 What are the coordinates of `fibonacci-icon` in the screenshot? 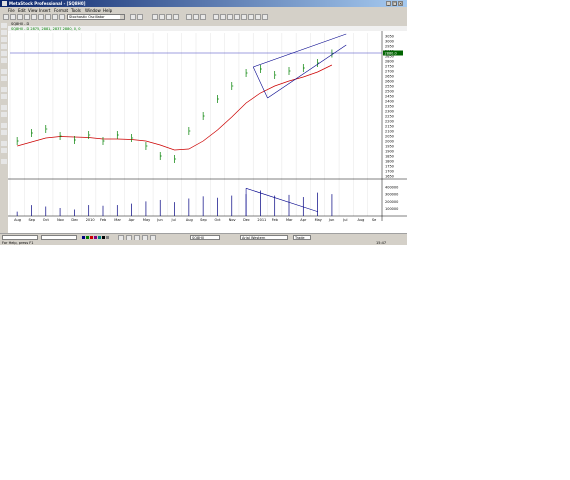 It's located at (4, 71).